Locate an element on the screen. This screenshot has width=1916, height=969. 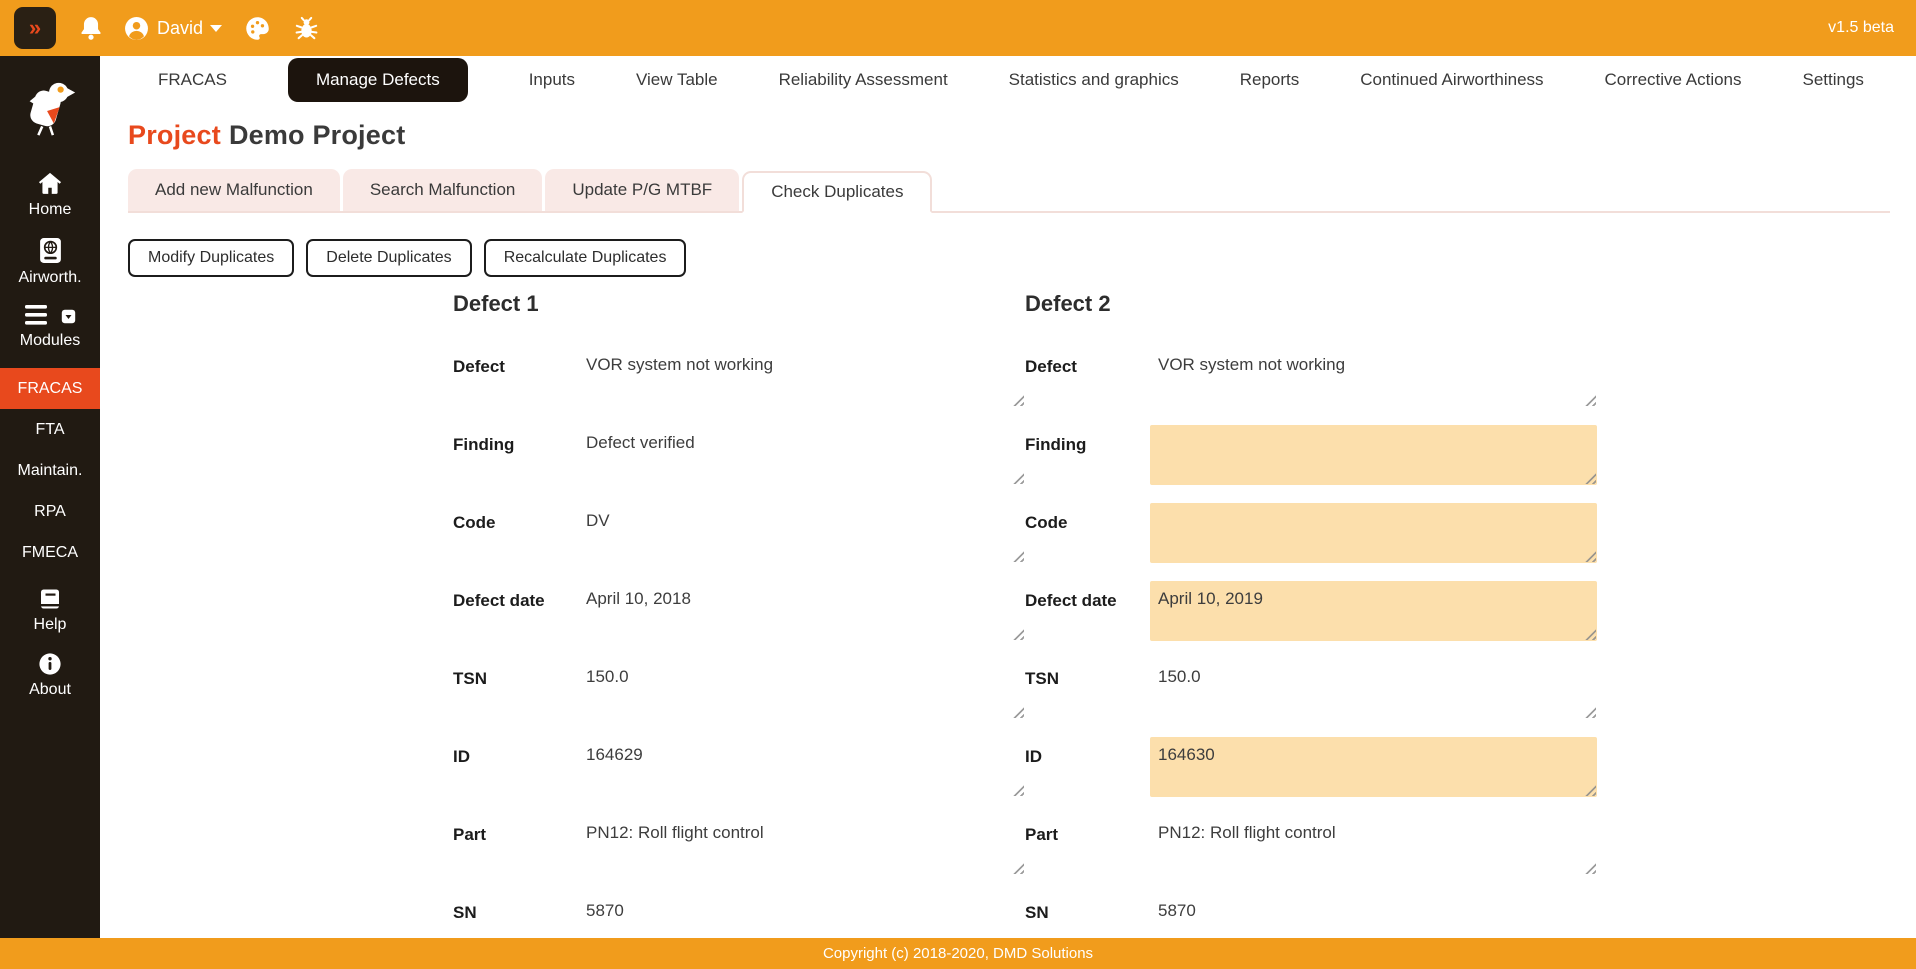
nav-item-reports: Reports is located at coordinates (1270, 80).